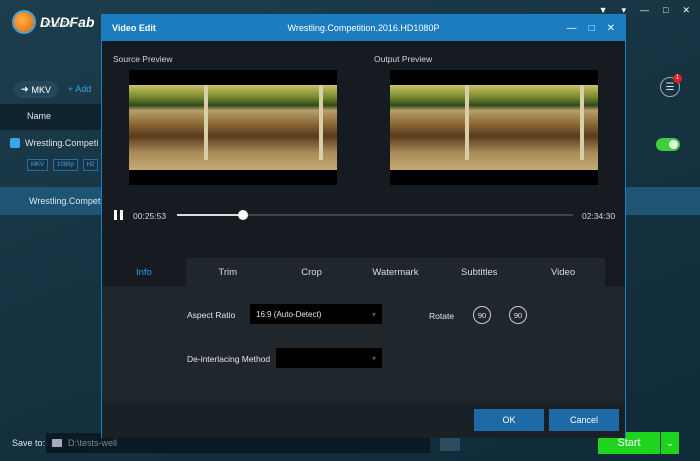  Describe the element at coordinates (668, 144) in the screenshot. I see `title-toggle` at that location.